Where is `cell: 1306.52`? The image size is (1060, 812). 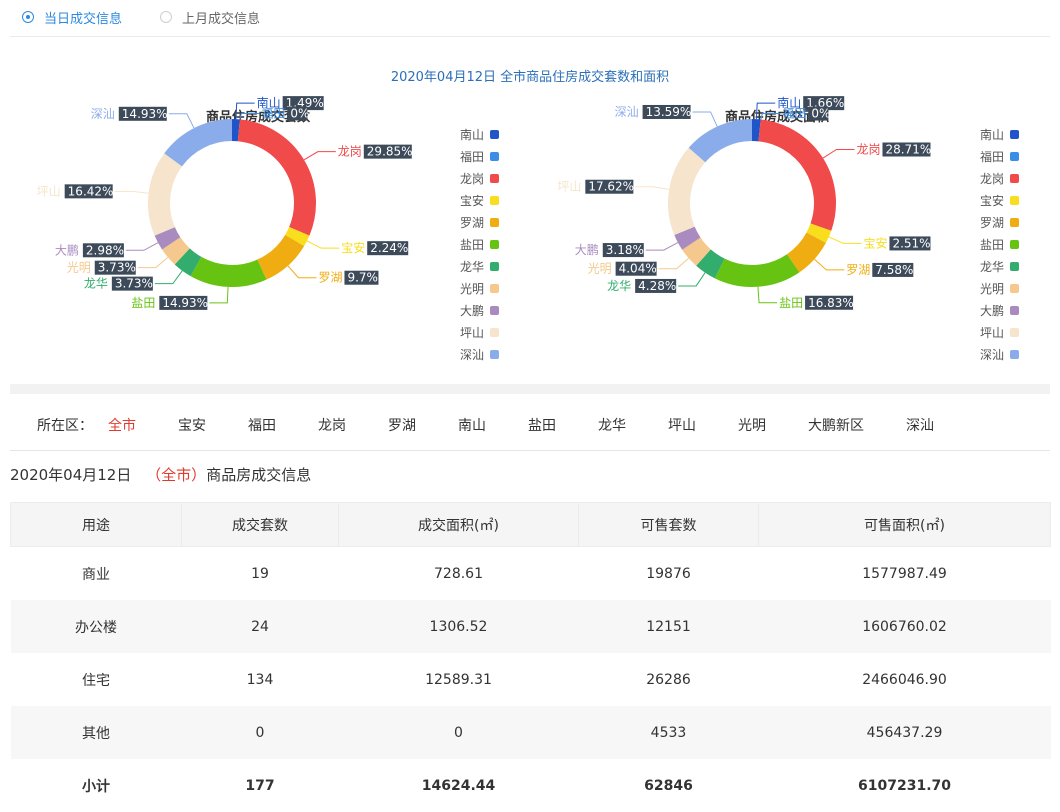 cell: 1306.52 is located at coordinates (459, 626).